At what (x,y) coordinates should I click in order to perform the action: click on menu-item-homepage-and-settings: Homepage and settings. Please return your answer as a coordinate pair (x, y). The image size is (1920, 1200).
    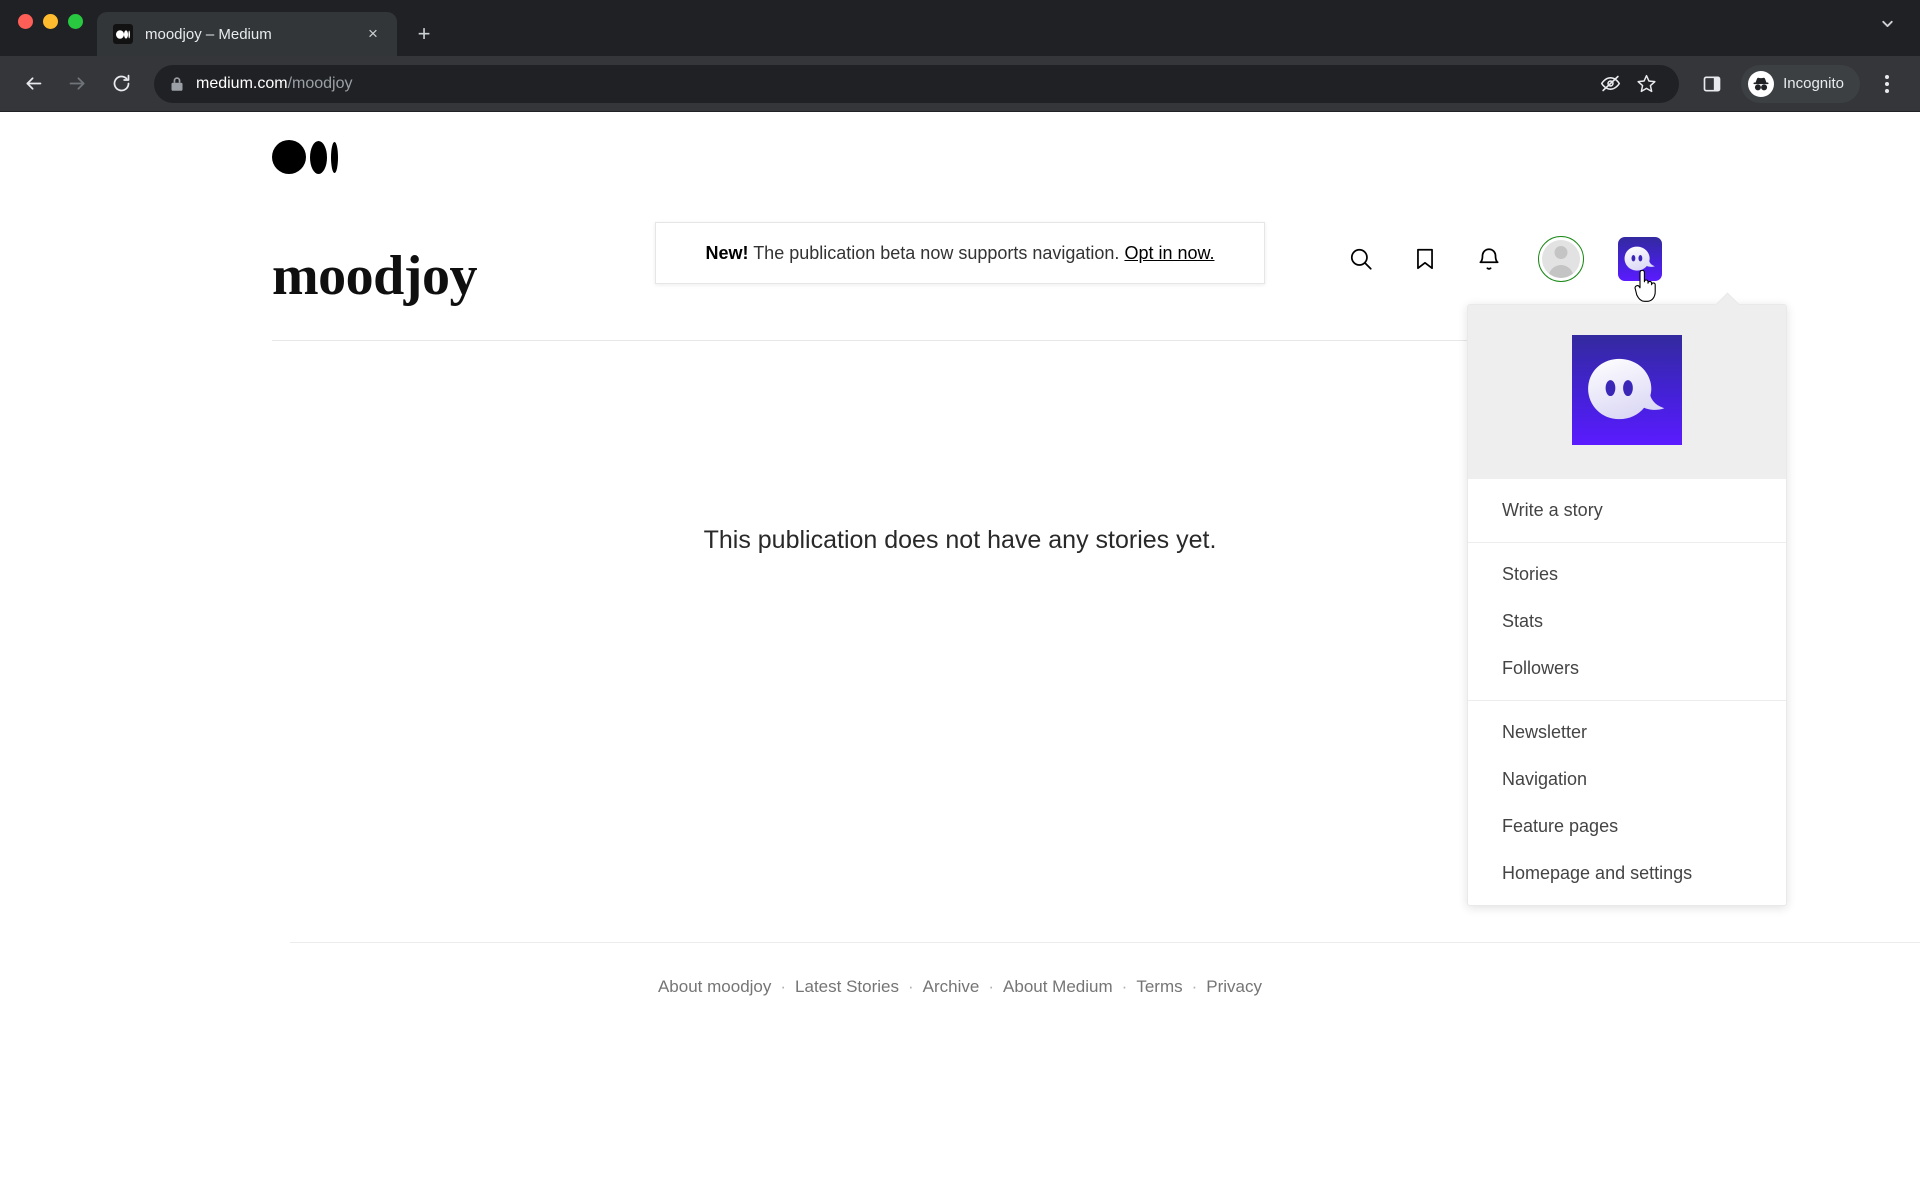
    Looking at the image, I should click on (1627, 873).